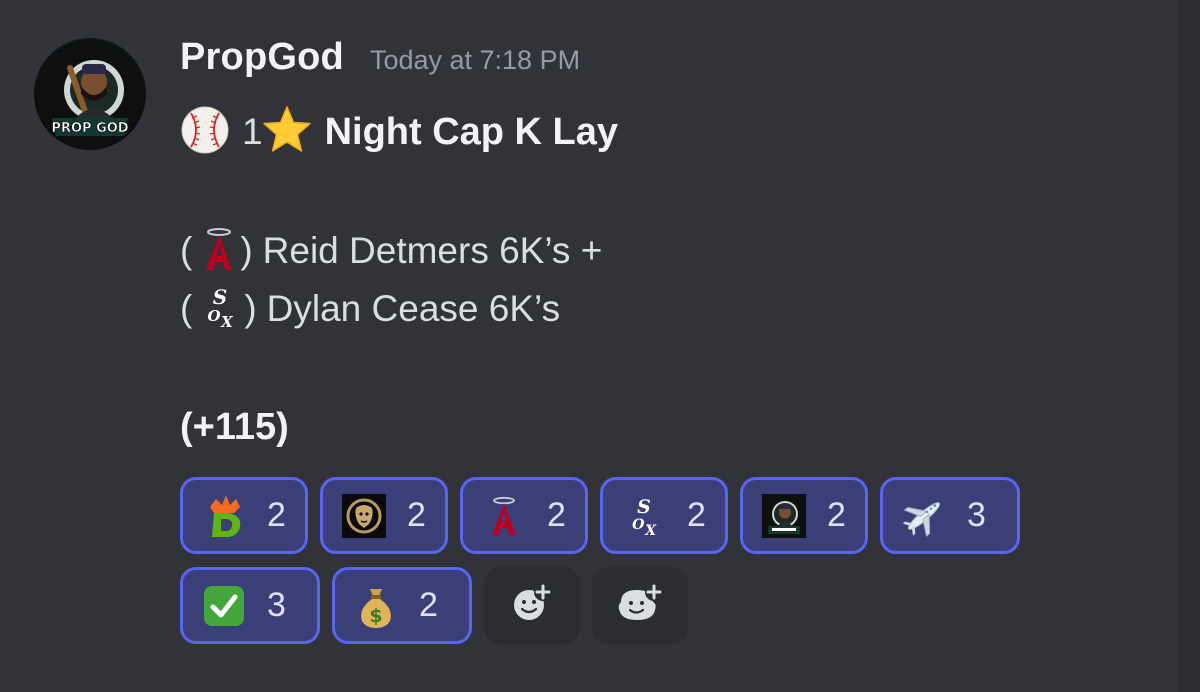  I want to click on reactions-row-1: 2 2 2 S O X 2 2 3, so click(600, 515).